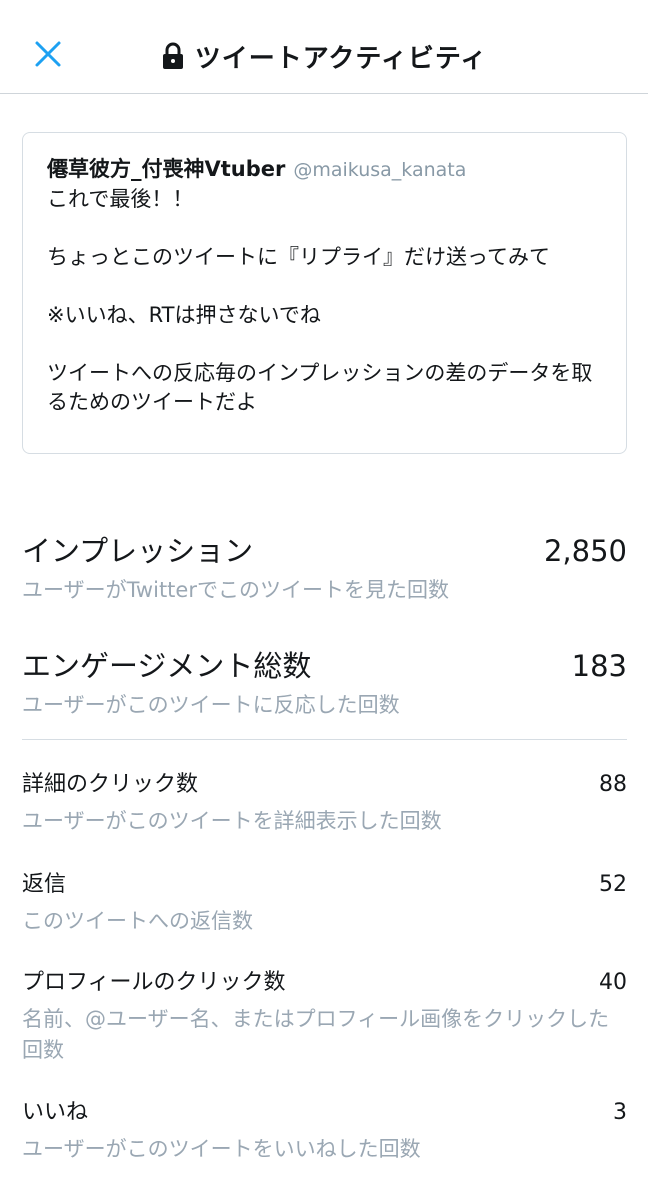 The height and width of the screenshot is (1200, 648). I want to click on lock-icon, so click(172, 55).